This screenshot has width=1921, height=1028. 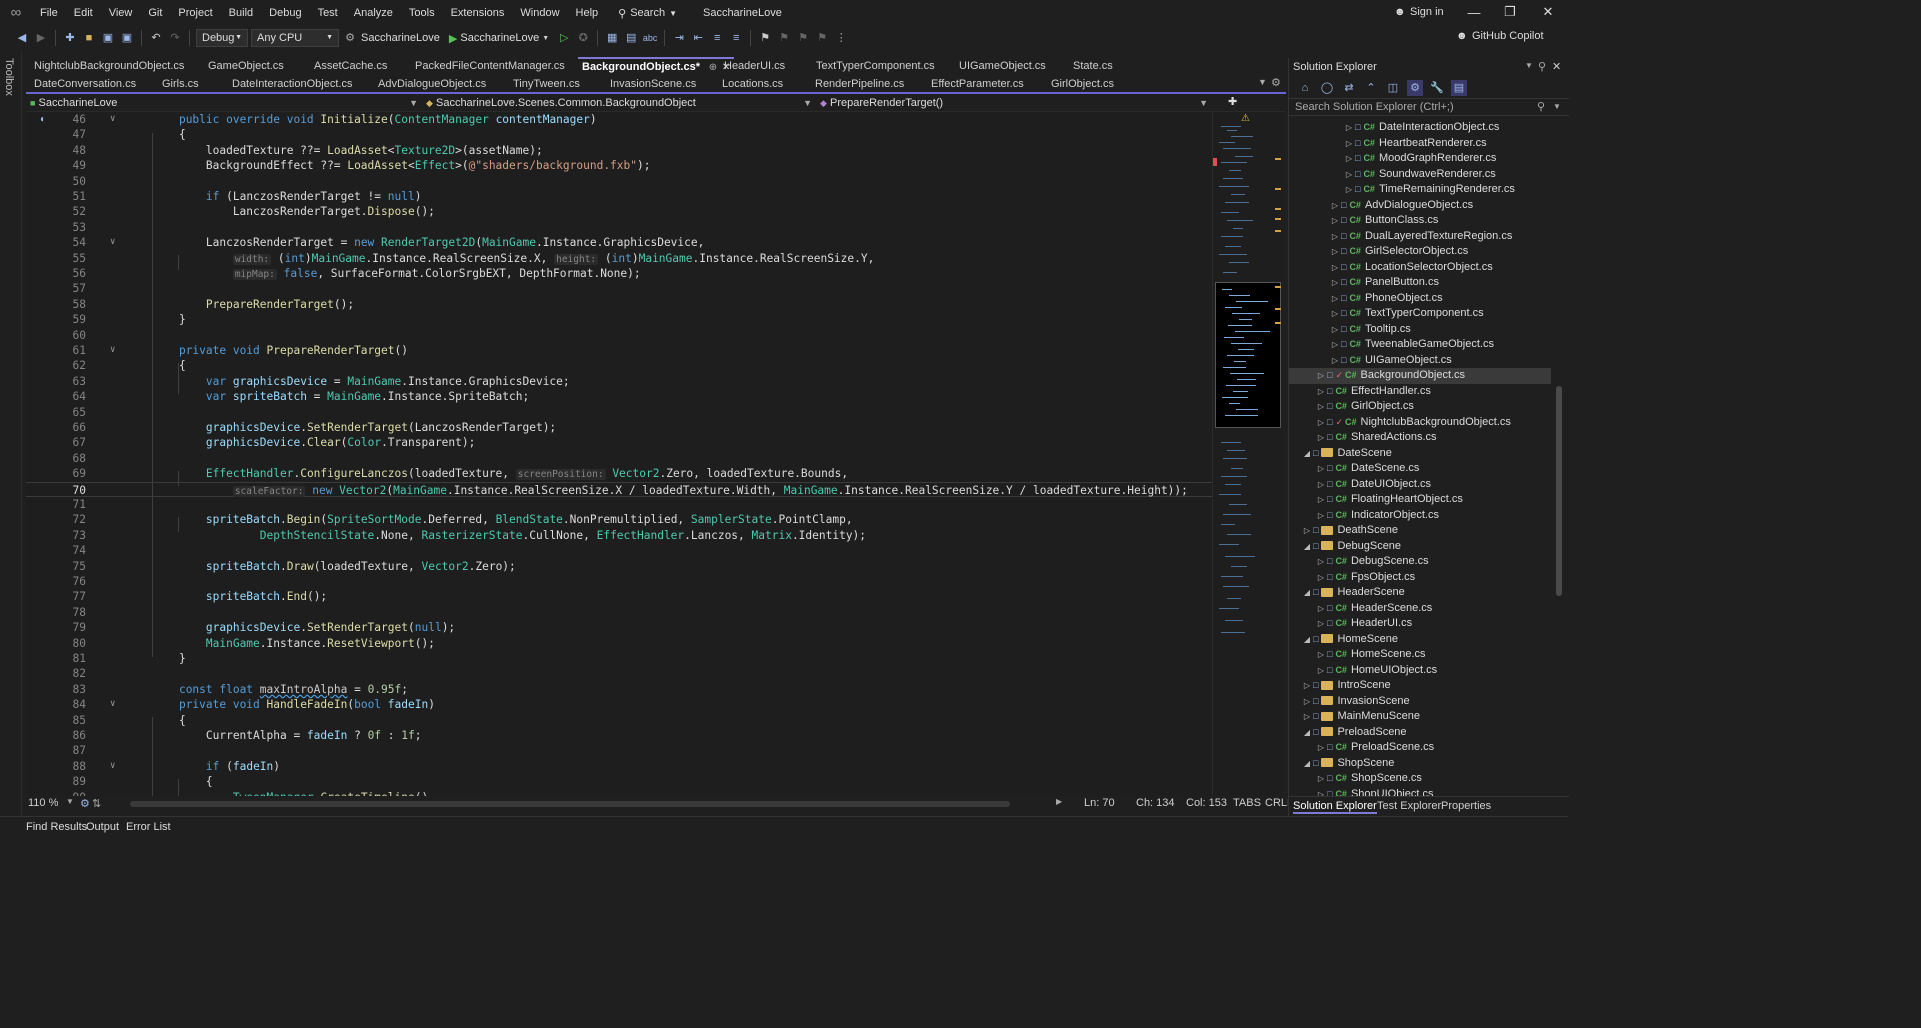 I want to click on menu-test: Test, so click(x=328, y=13).